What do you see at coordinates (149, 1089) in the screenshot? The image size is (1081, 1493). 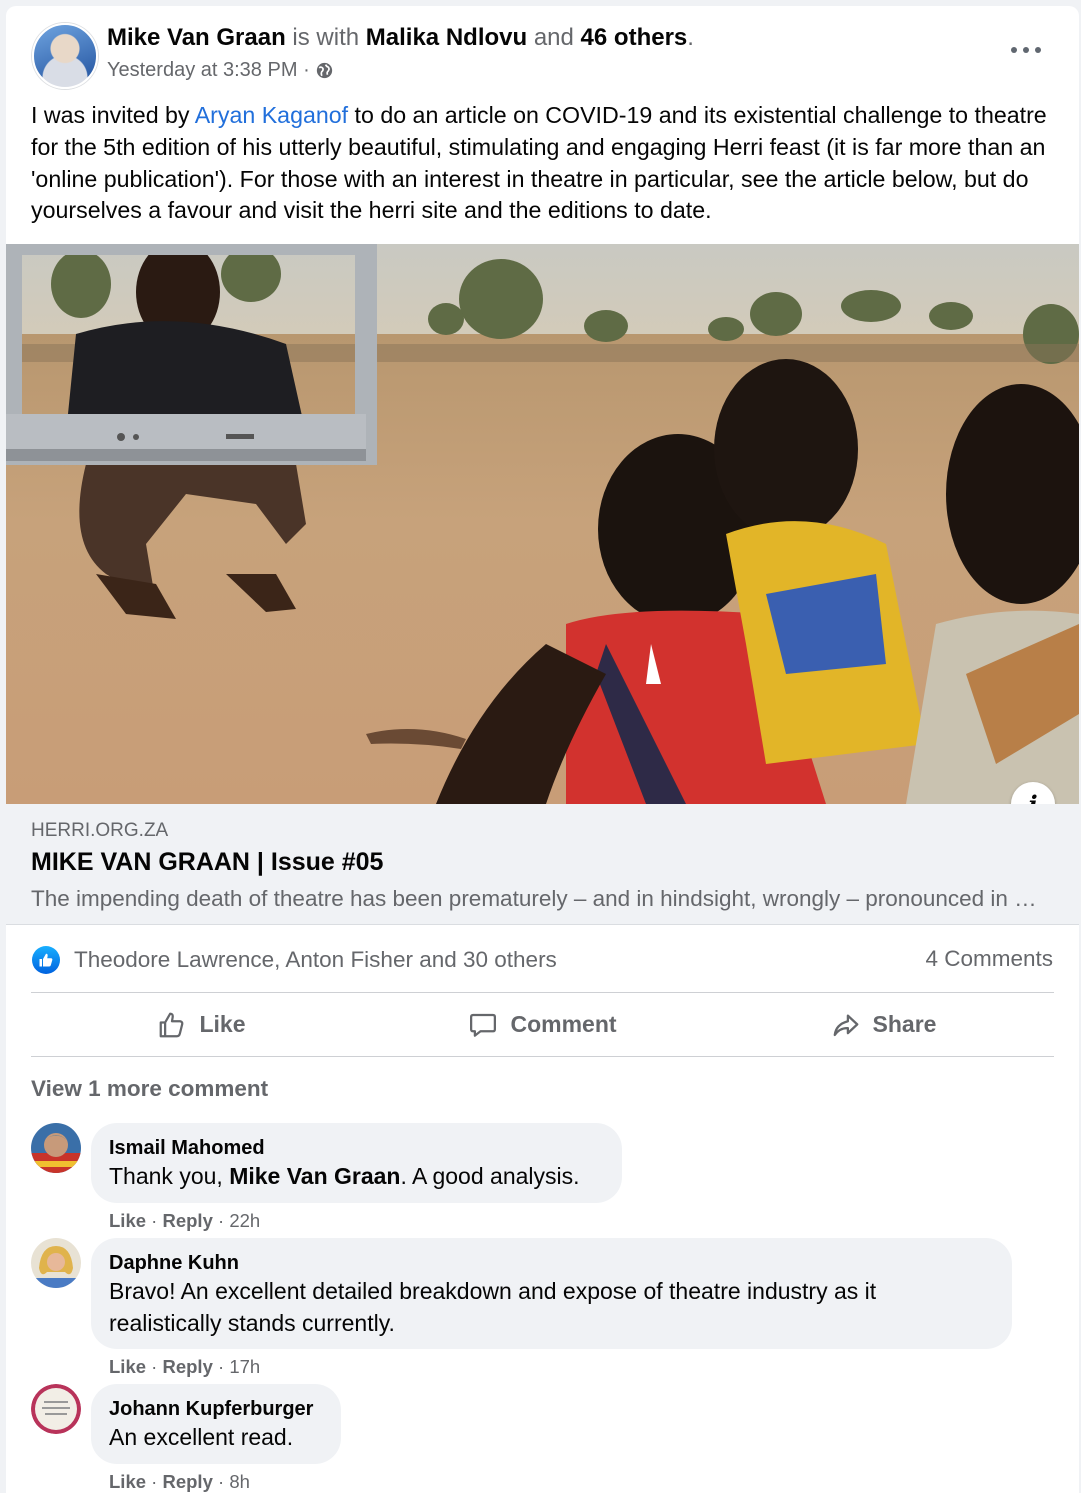 I see `view-more-comments: View 1 more comment` at bounding box center [149, 1089].